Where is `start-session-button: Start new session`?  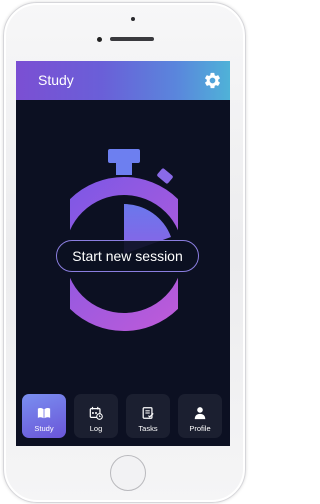
start-session-button: Start new session is located at coordinates (127, 256).